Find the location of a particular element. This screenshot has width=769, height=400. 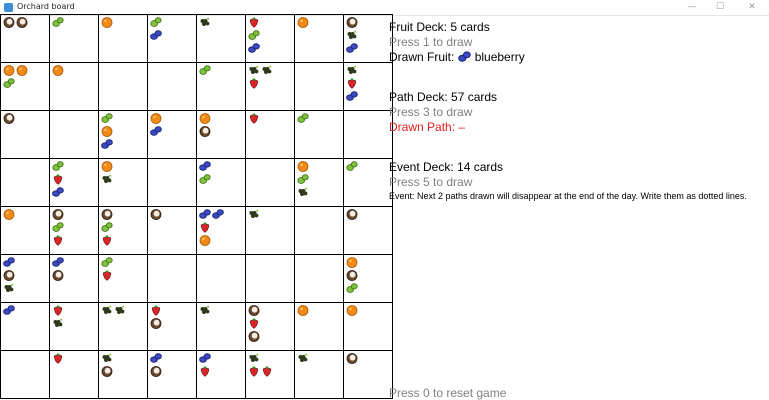

close-button: ✕ is located at coordinates (752, 7).